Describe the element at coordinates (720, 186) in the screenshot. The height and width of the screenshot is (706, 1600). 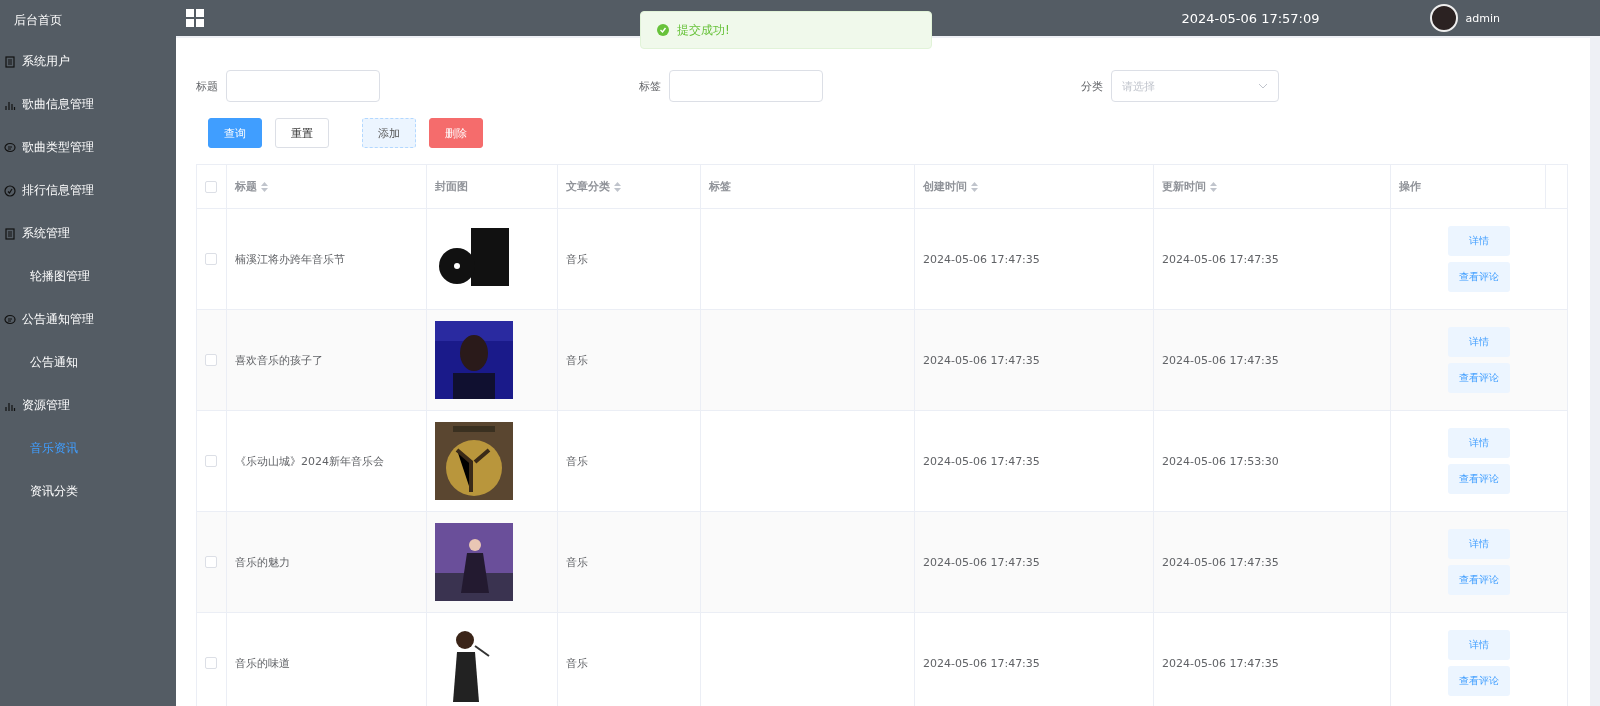
I see `column-header: 标签` at that location.